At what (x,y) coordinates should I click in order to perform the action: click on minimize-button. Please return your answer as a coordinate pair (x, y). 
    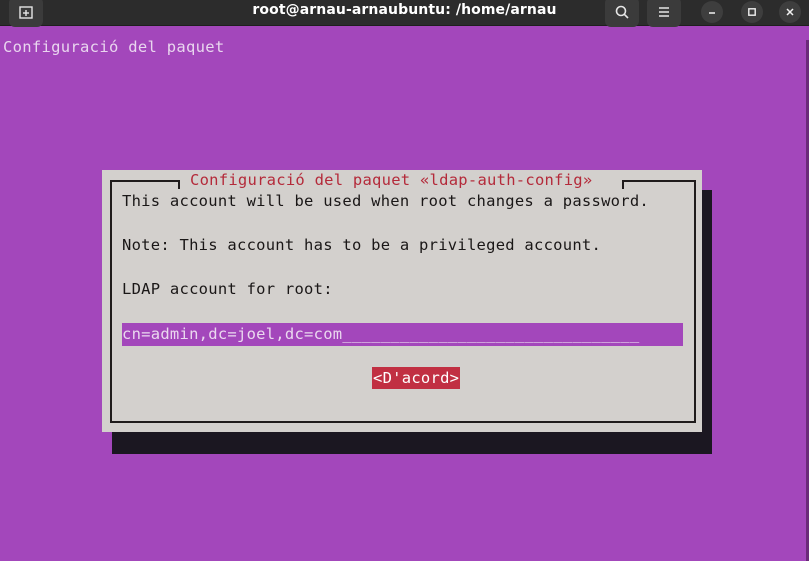
    Looking at the image, I should click on (712, 12).